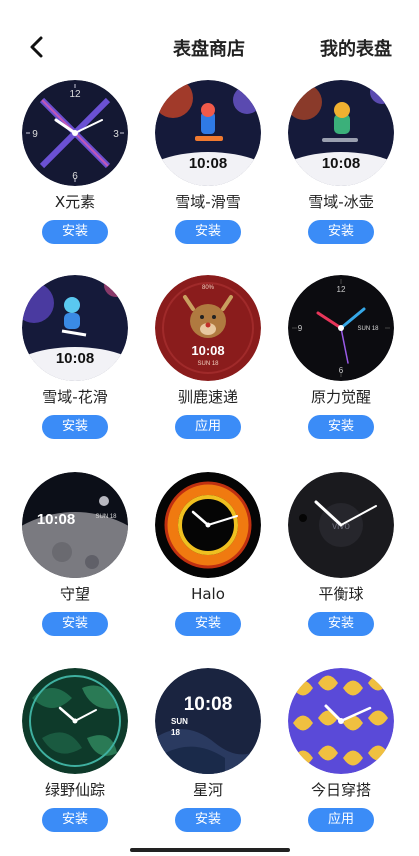  Describe the element at coordinates (207, 790) in the screenshot. I see `watchface-name: 星河` at that location.